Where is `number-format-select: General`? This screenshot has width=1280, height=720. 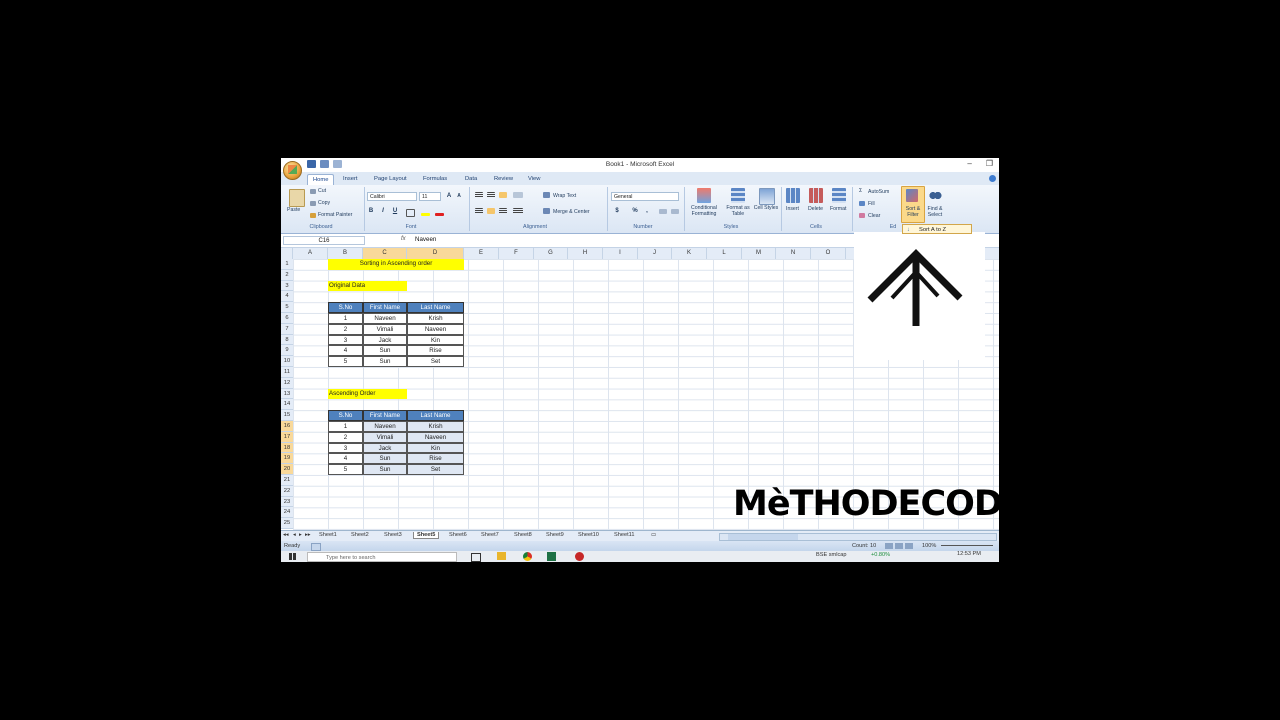 number-format-select: General is located at coordinates (645, 196).